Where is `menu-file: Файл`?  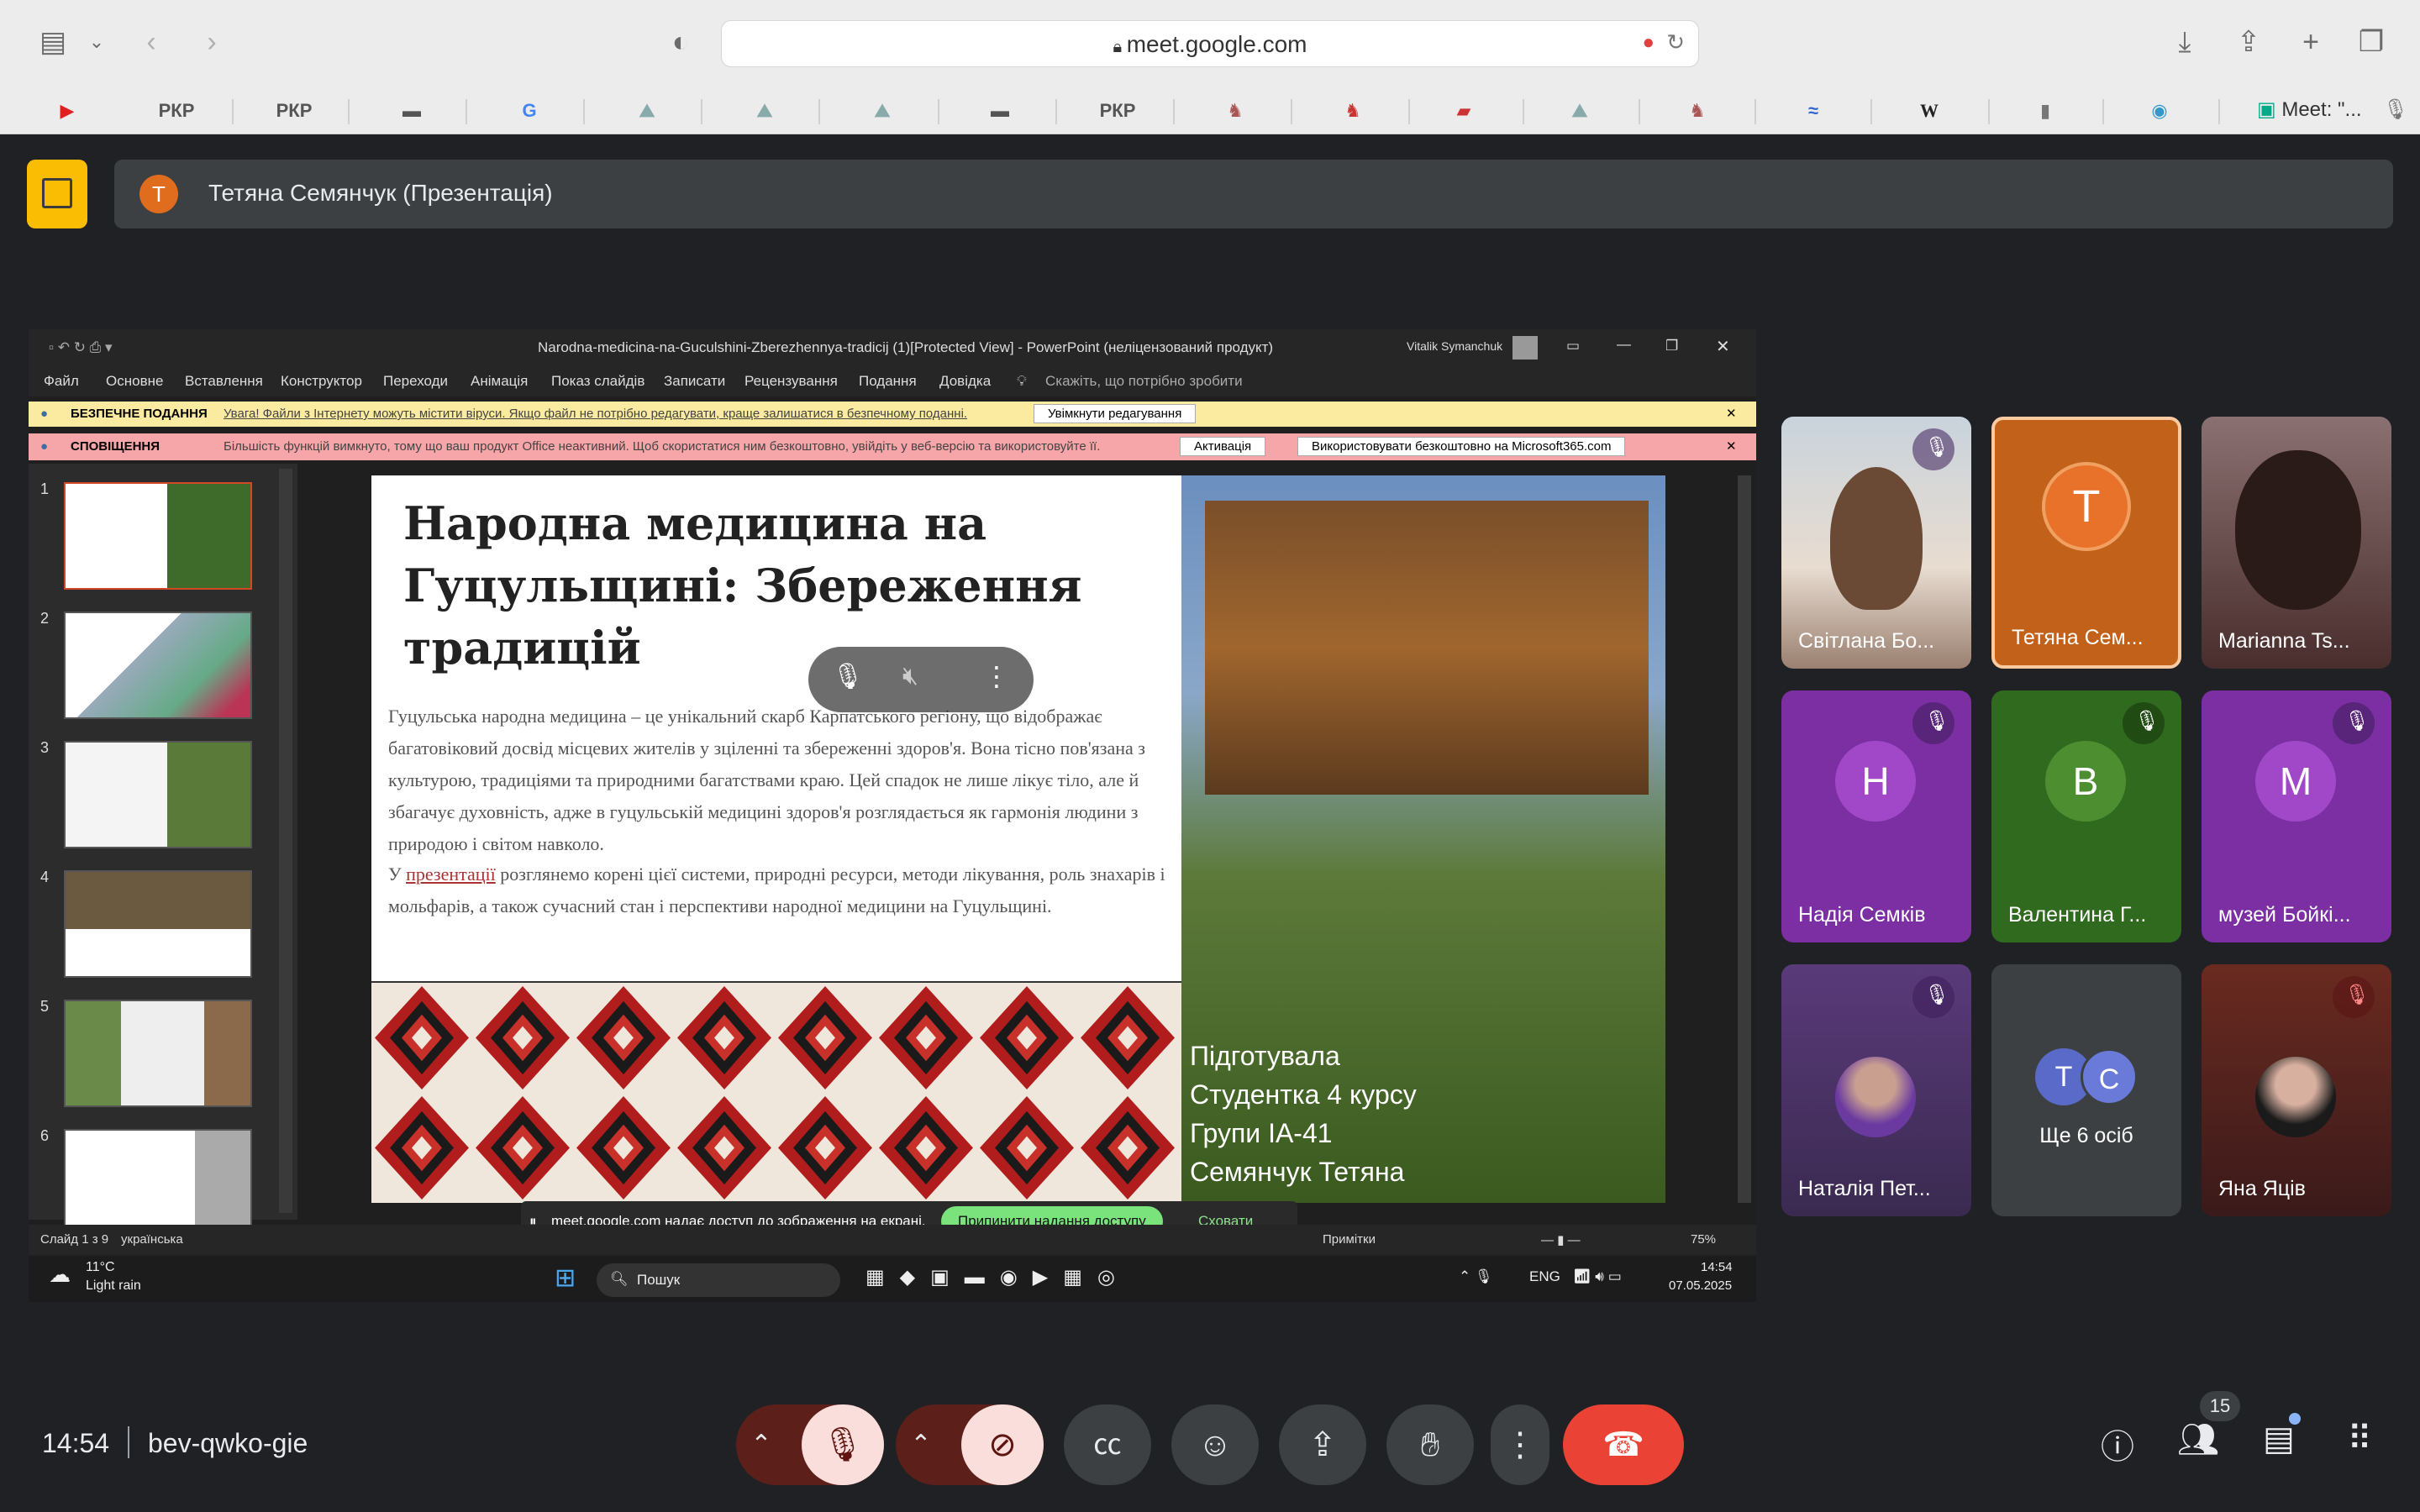
menu-file: Файл is located at coordinates (62, 381).